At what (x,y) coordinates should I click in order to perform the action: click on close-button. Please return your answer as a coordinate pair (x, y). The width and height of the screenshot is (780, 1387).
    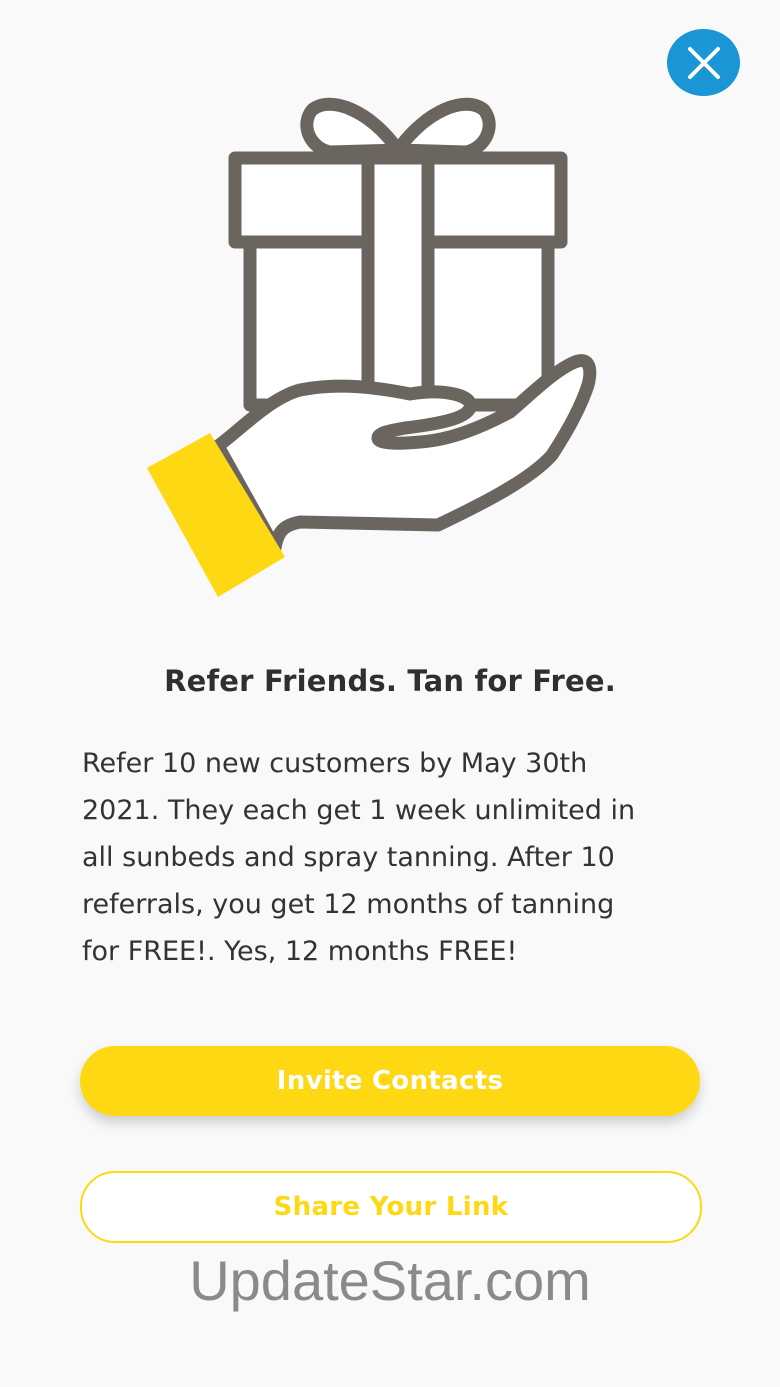
    Looking at the image, I should click on (703, 62).